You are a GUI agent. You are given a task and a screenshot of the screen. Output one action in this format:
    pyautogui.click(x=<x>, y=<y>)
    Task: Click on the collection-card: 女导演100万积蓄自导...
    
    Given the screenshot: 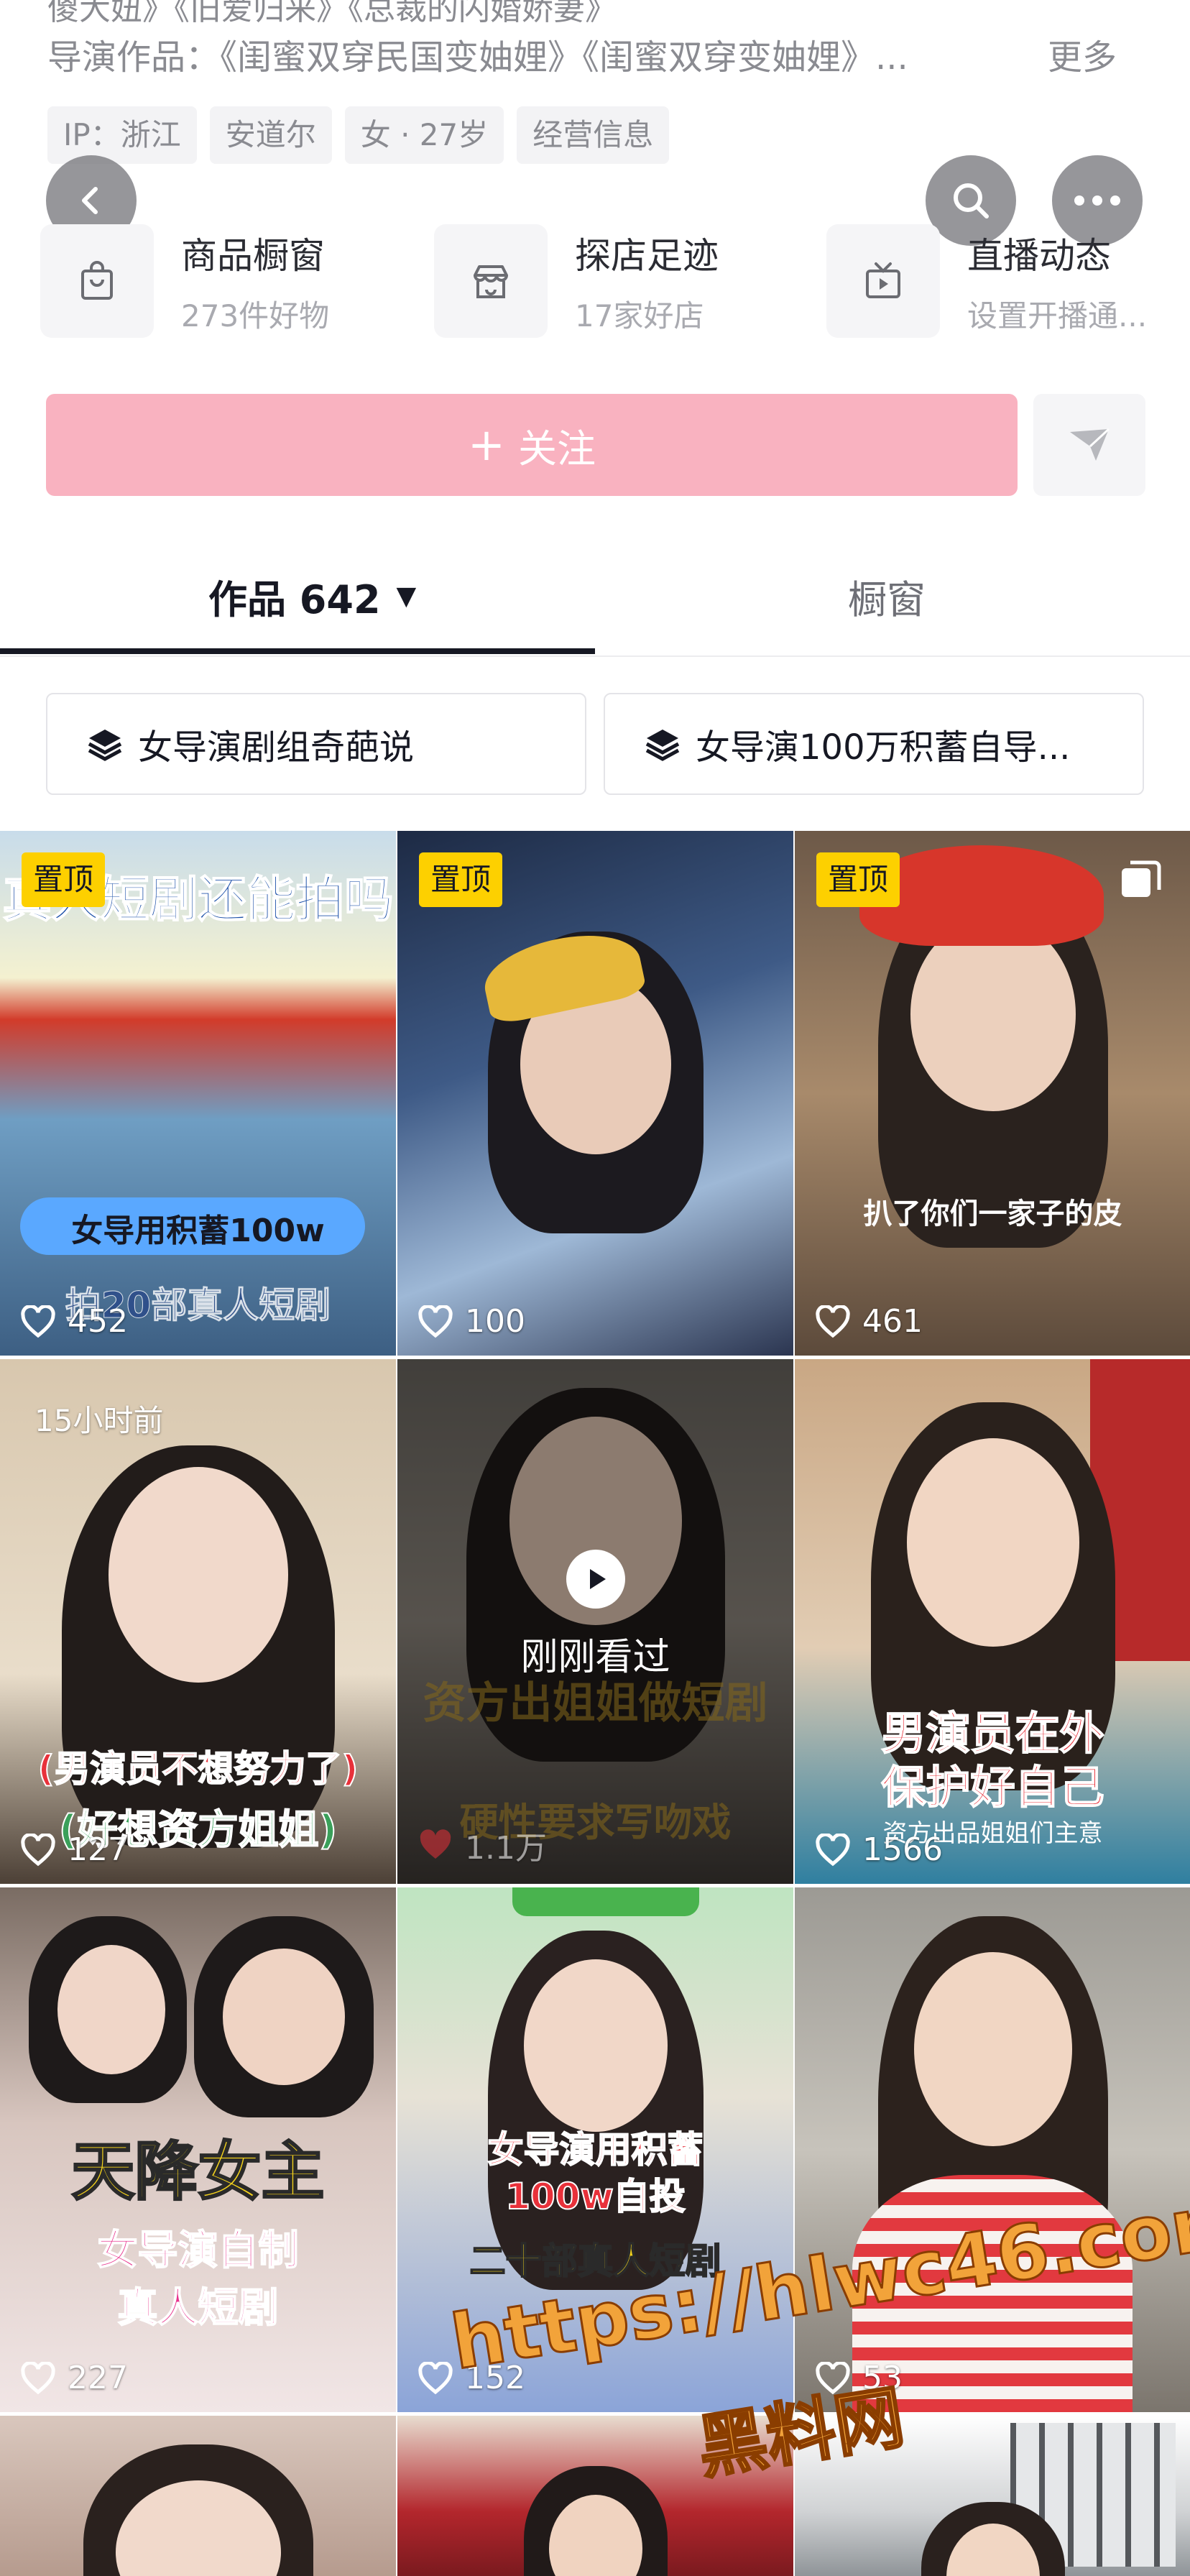 What is the action you would take?
    pyautogui.click(x=874, y=744)
    